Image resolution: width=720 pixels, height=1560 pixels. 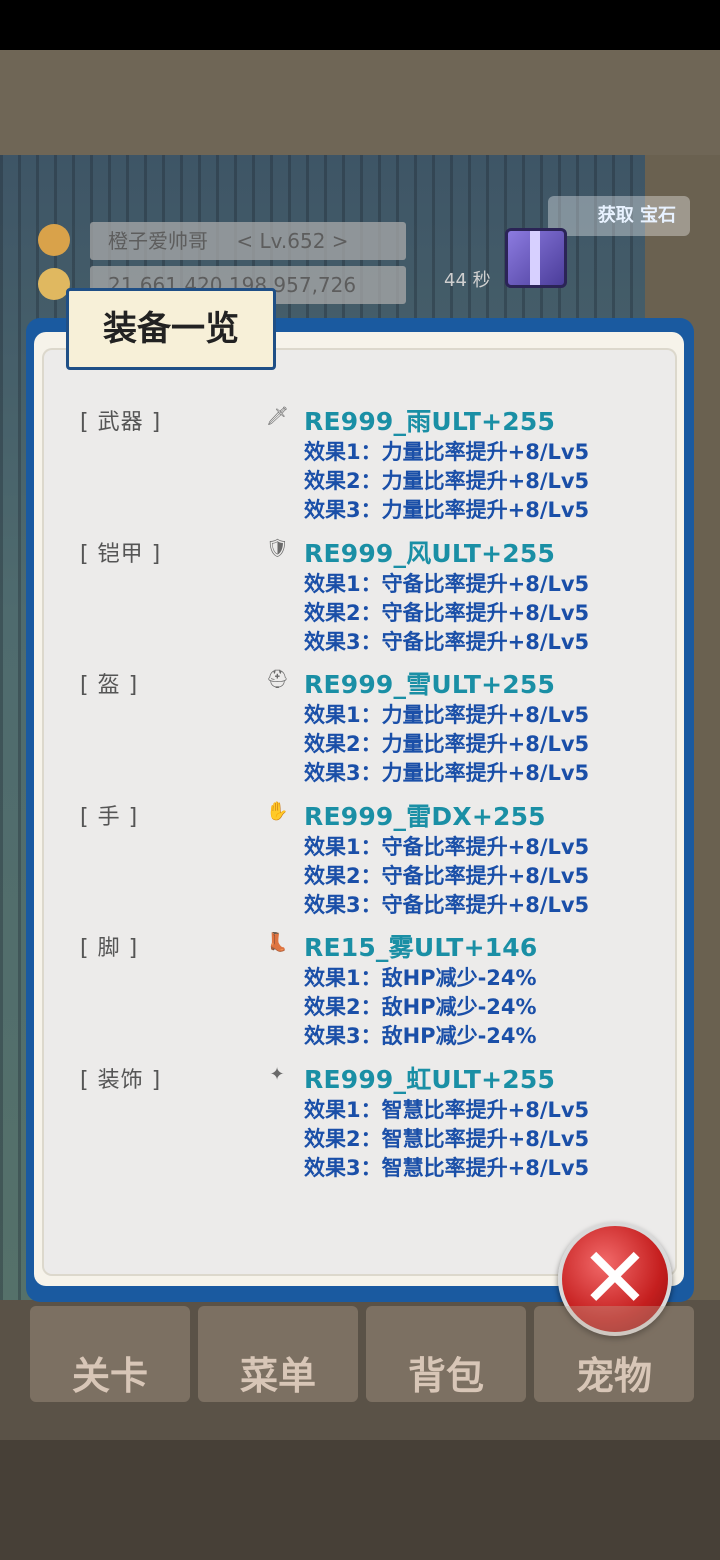 I want to click on glove-icon: ✋, so click(x=277, y=811).